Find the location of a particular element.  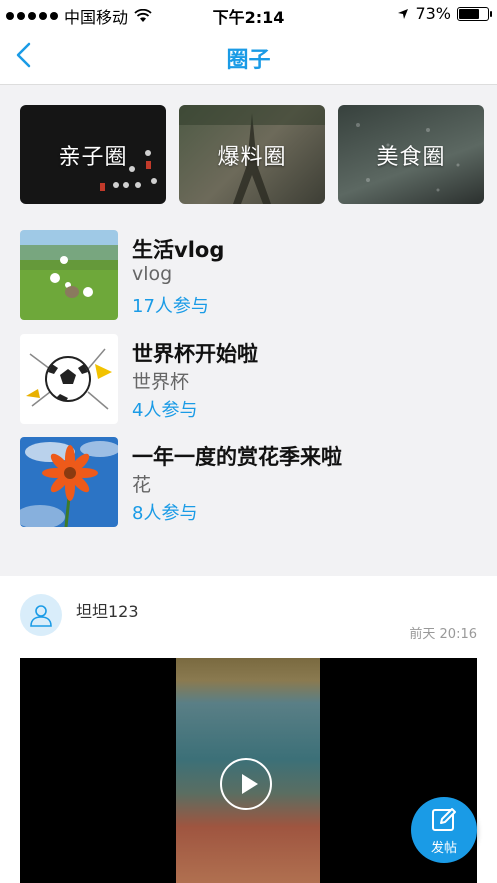

page-title: 圈子 is located at coordinates (248, 60).